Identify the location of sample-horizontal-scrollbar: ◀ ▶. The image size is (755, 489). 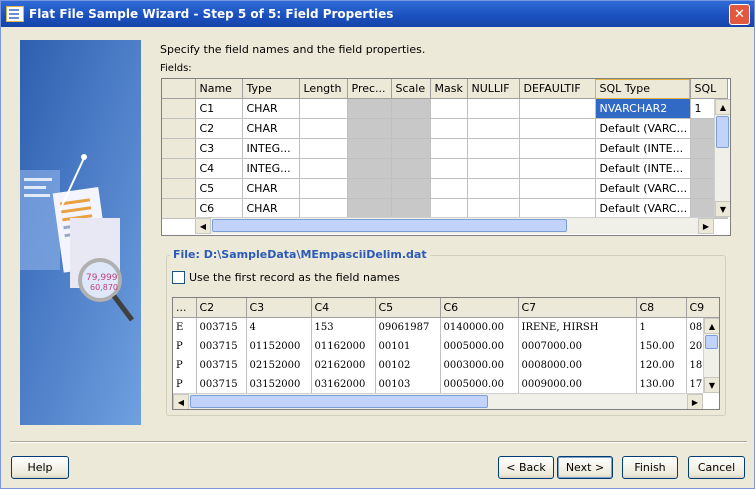
(438, 401).